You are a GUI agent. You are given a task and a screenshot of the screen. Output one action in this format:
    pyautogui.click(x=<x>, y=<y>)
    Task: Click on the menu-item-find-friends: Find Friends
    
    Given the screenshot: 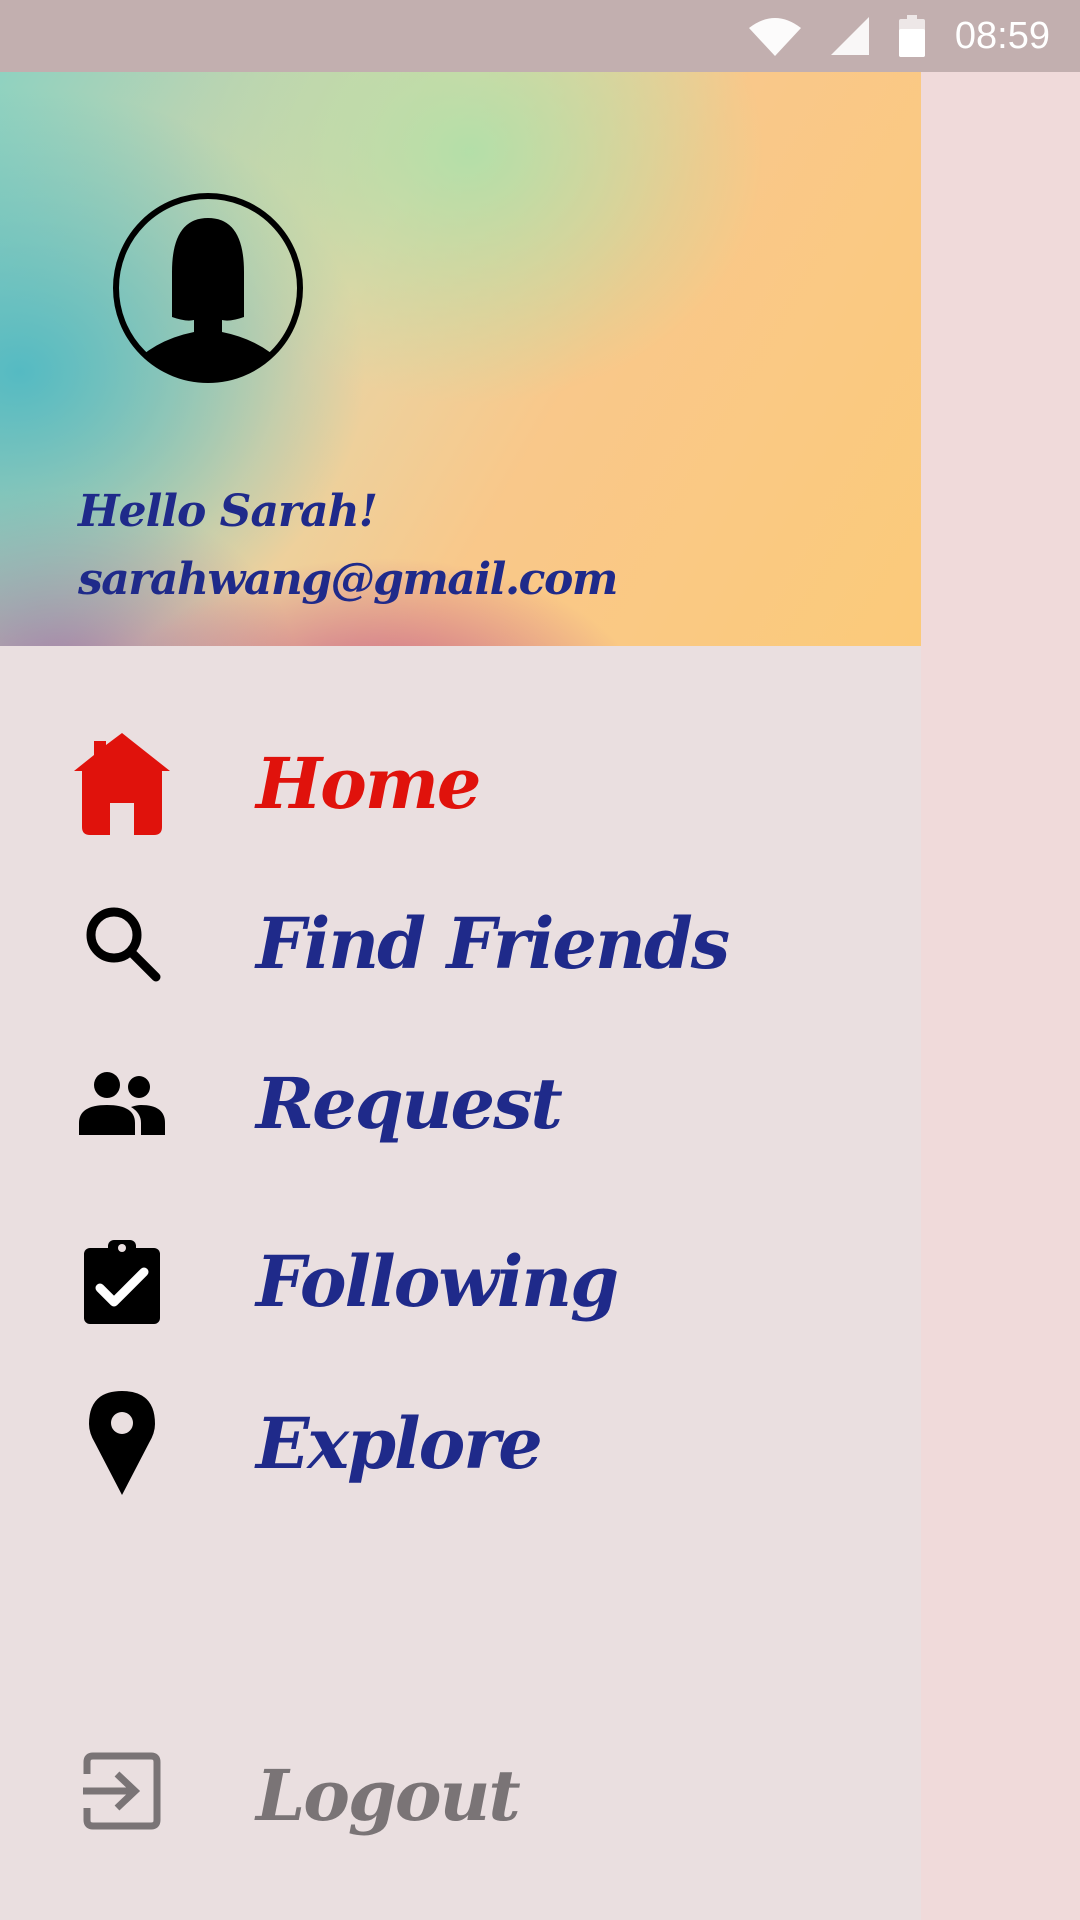 What is the action you would take?
    pyautogui.click(x=460, y=958)
    